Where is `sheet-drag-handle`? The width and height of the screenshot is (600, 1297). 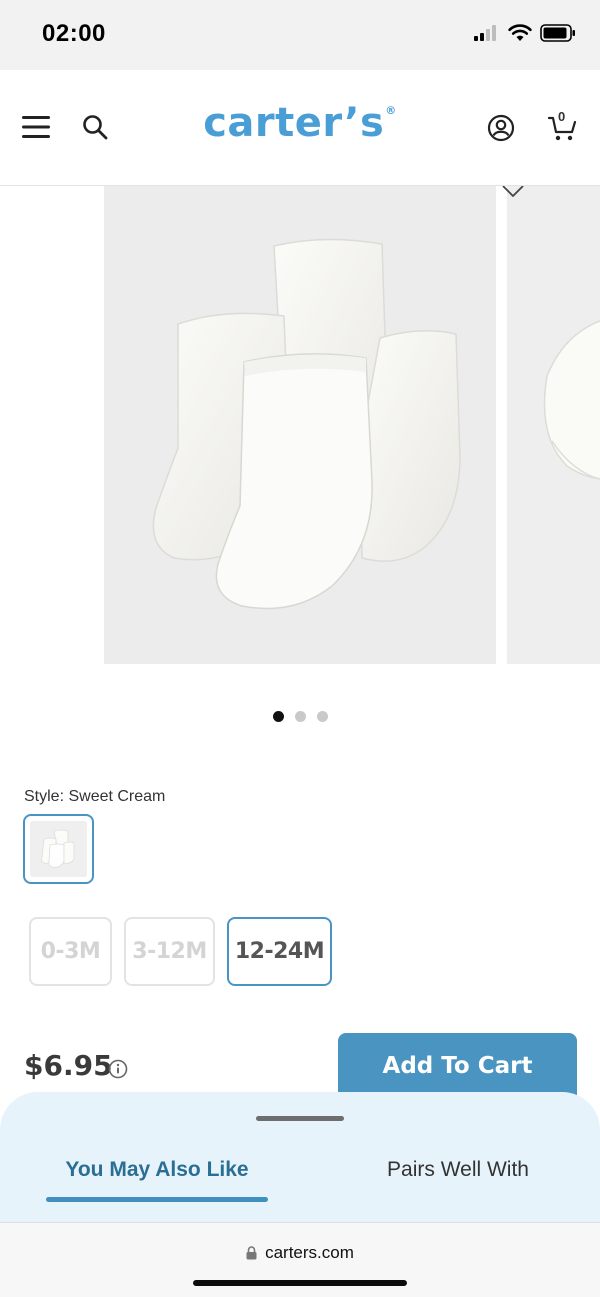
sheet-drag-handle is located at coordinates (300, 1118).